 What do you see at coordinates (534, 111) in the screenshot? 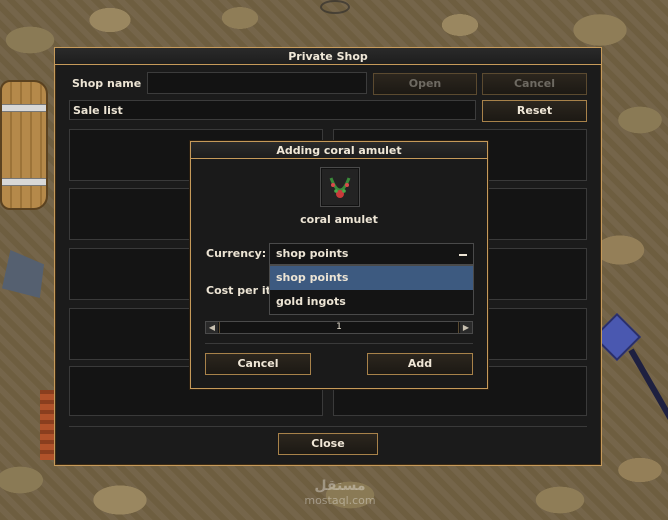
I see `reset-button: Reset` at bounding box center [534, 111].